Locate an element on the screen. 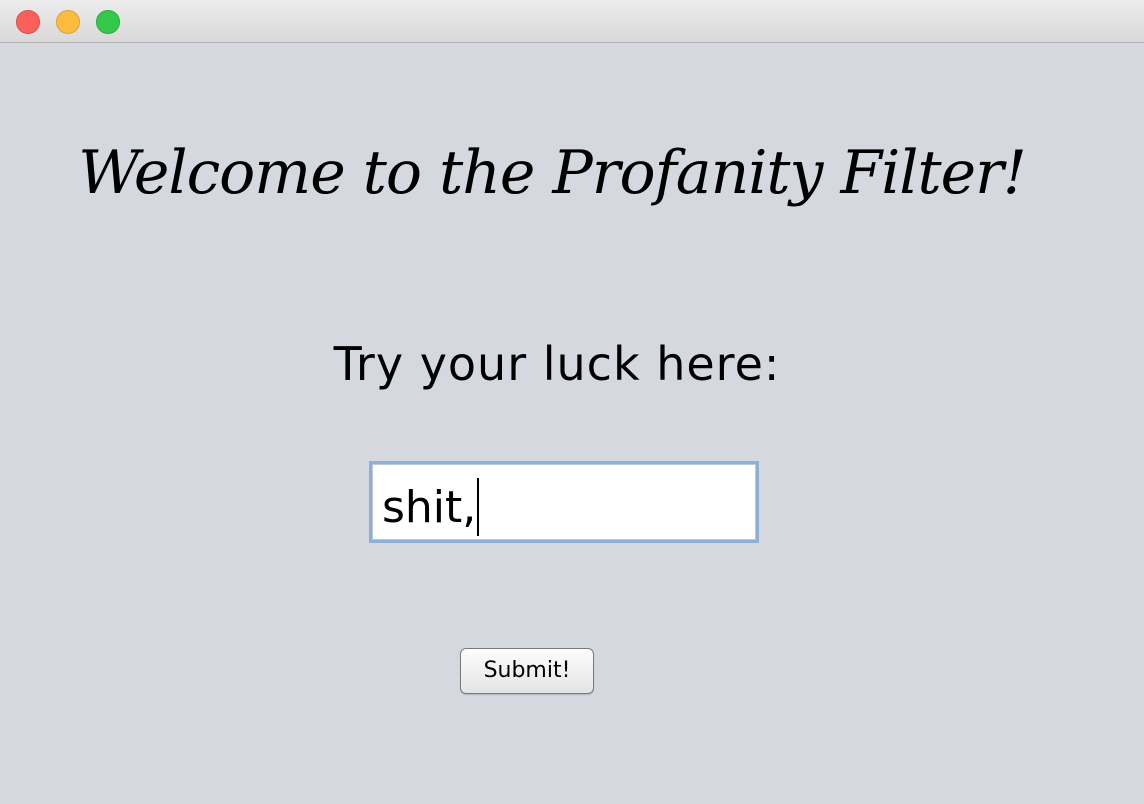 The image size is (1144, 804). prompt-label: Try your luck here: is located at coordinates (557, 364).